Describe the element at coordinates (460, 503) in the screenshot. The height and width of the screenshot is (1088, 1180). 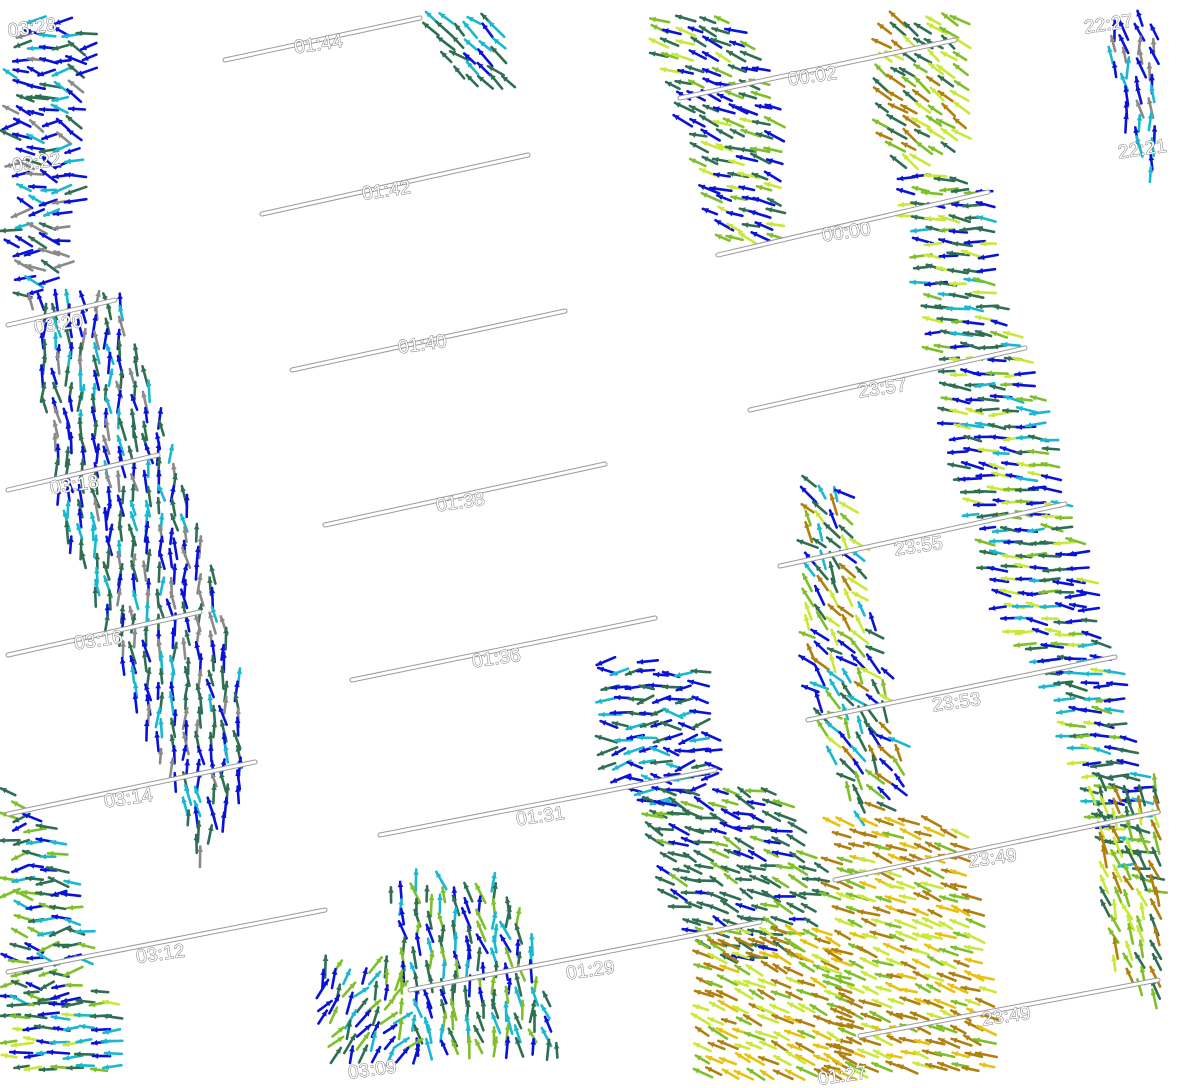
I see `time-label-middle-3: 01:38` at that location.